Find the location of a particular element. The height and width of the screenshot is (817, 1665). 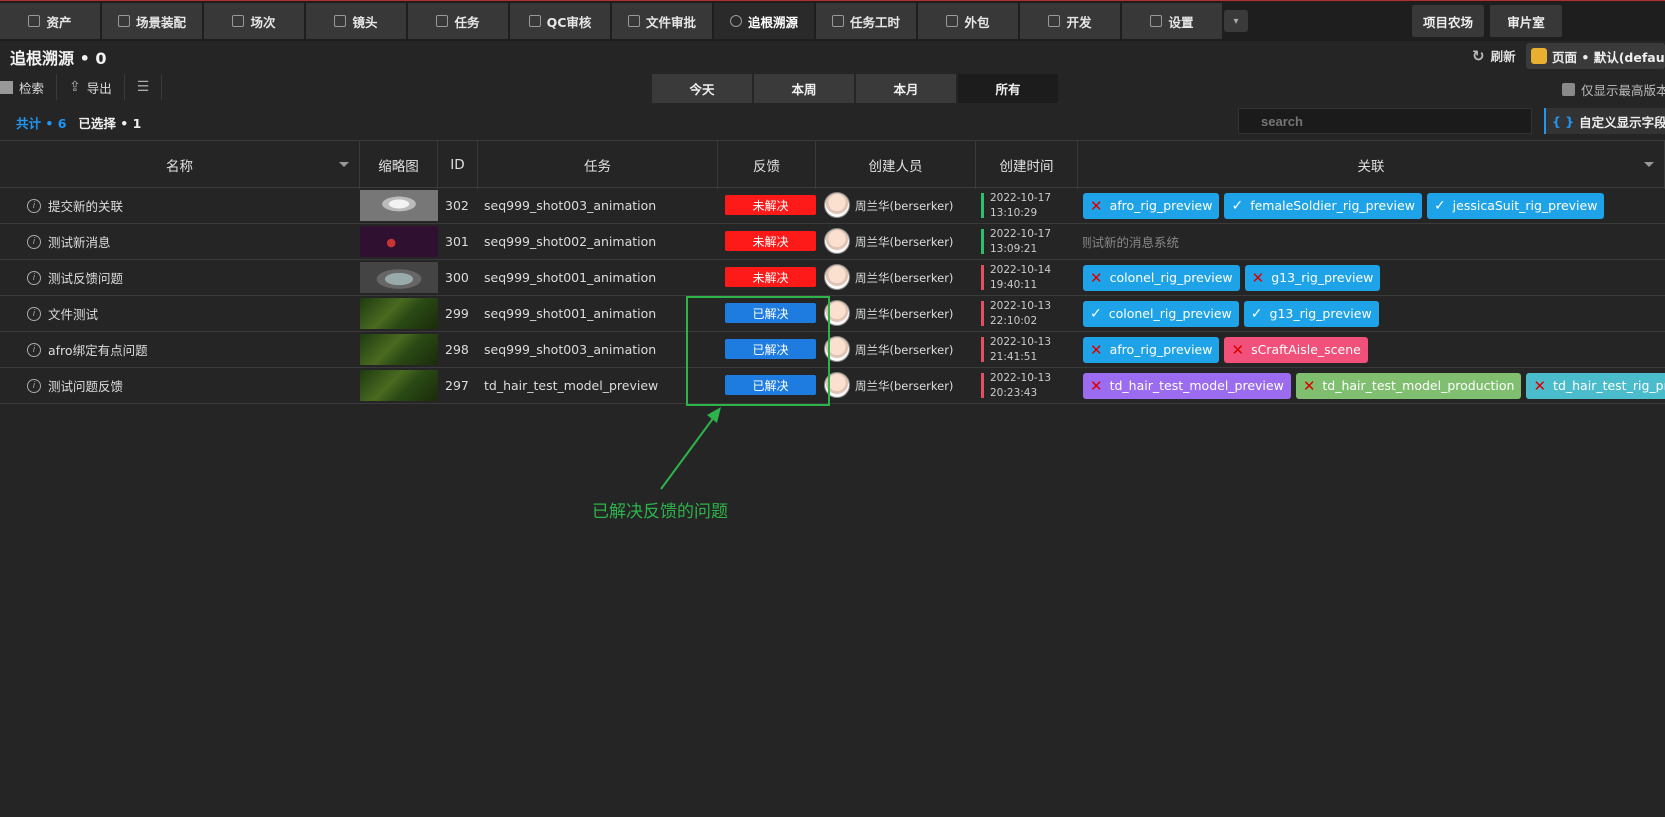

page-layout-label: 页面 • 默认(default) is located at coordinates (1608, 57).